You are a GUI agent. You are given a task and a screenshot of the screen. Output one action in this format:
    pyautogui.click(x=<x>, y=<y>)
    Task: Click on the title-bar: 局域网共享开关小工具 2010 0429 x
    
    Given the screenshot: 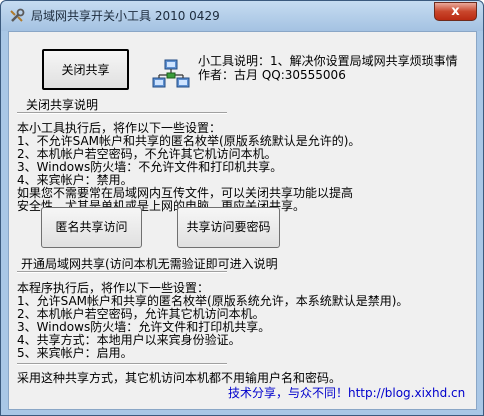 What is the action you would take?
    pyautogui.click(x=242, y=16)
    